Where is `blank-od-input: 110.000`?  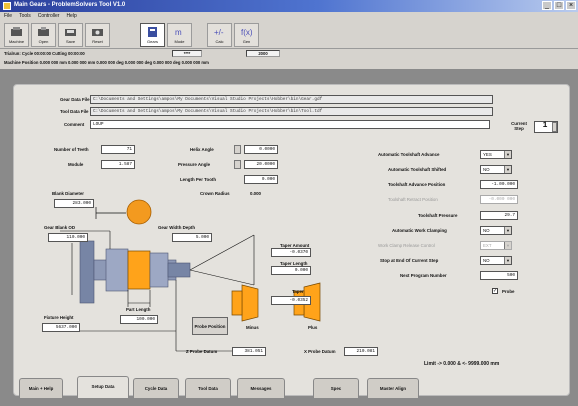
blank-od-input: 110.000 is located at coordinates (68, 237).